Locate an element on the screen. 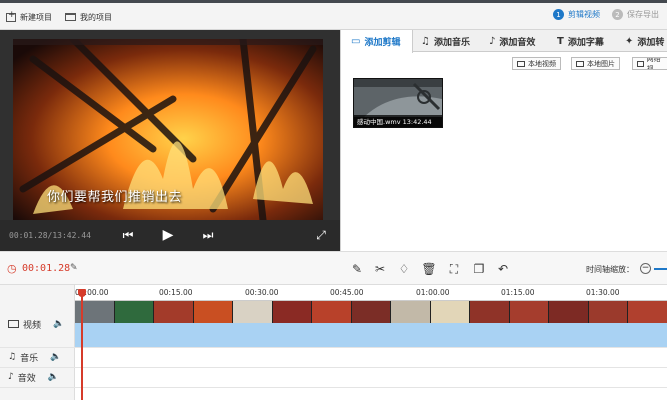  timeline-zoom-label: 时间轴缩放： is located at coordinates (610, 269).